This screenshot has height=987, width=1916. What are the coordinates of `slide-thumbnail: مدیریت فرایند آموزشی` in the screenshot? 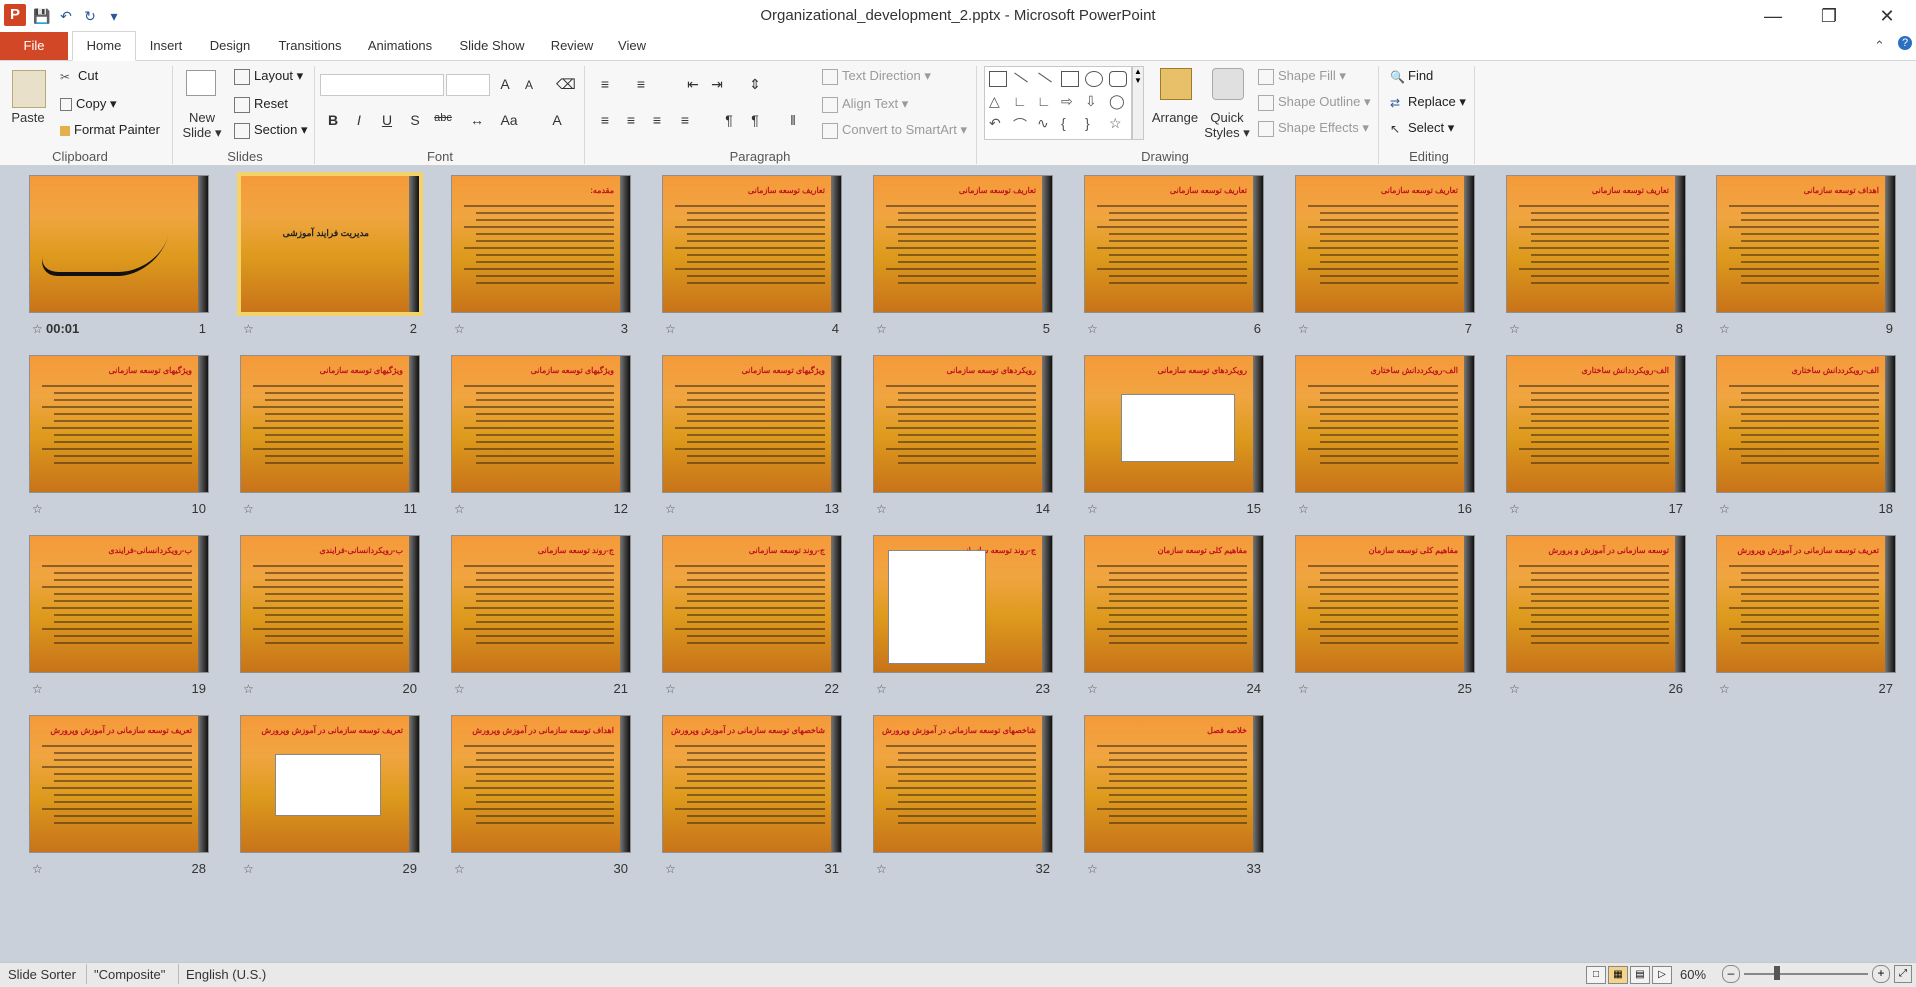 It's located at (330, 244).